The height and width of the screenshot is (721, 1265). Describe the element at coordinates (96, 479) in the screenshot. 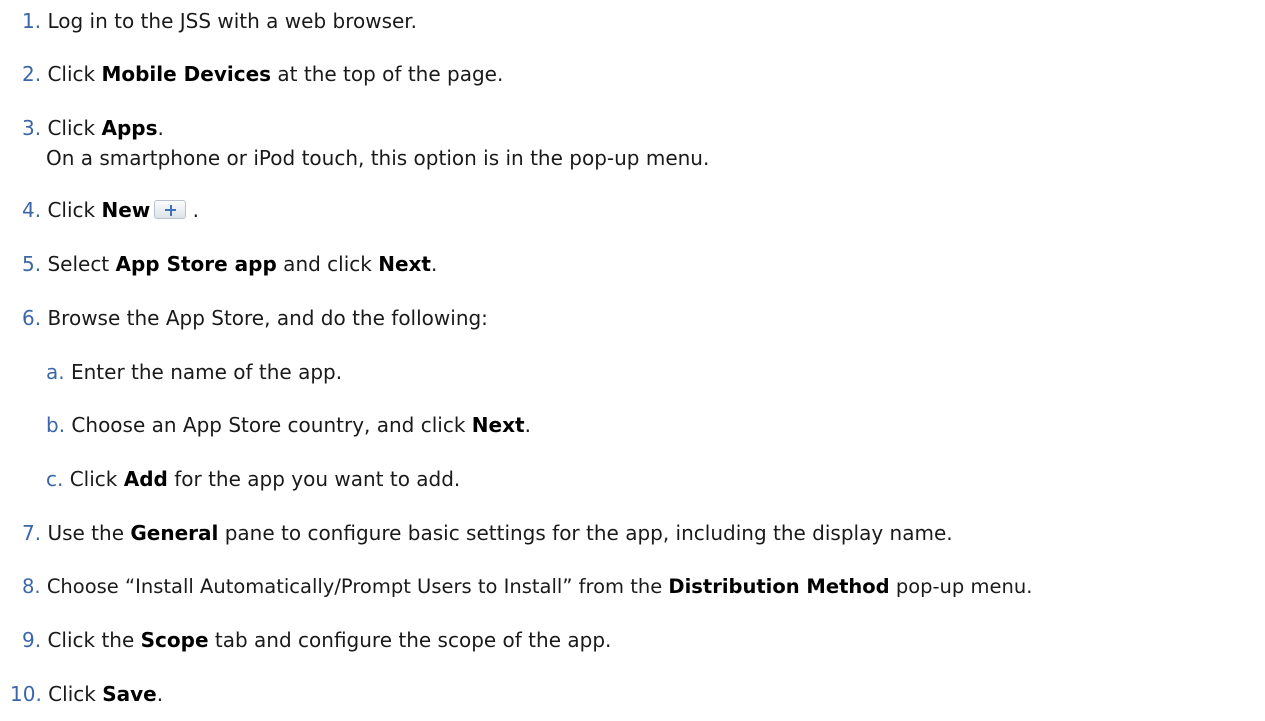

I see `substep-text-pre: Click` at that location.